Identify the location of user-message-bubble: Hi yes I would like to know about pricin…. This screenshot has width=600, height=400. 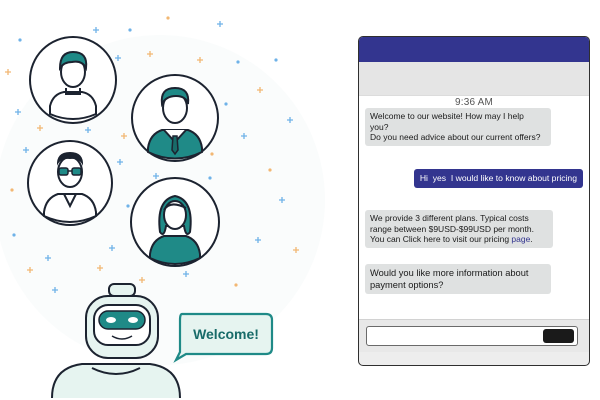
(498, 178).